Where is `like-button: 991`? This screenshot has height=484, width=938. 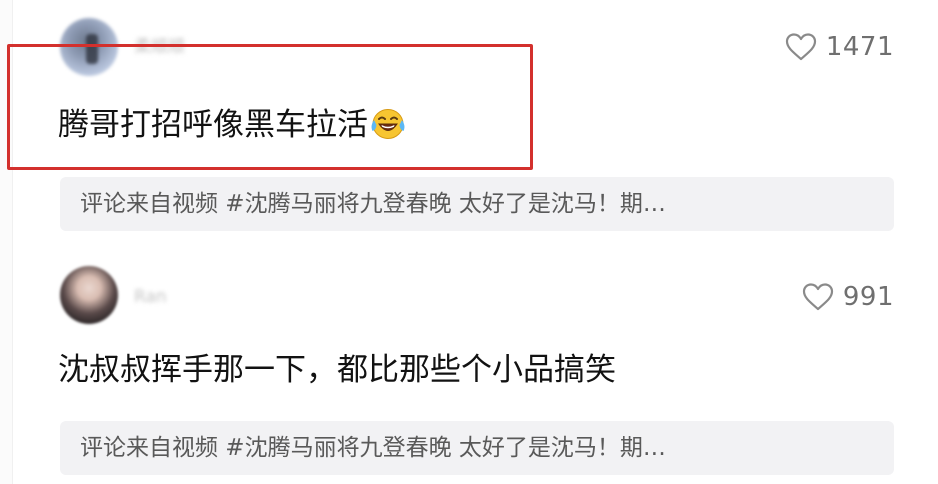 like-button: 991 is located at coordinates (847, 297).